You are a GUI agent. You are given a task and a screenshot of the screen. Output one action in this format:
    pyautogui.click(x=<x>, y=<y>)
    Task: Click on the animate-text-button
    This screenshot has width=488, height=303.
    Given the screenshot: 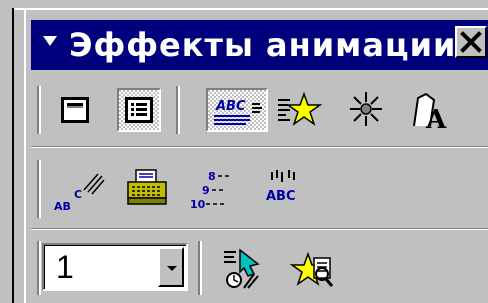 What is the action you would take?
    pyautogui.click(x=139, y=110)
    